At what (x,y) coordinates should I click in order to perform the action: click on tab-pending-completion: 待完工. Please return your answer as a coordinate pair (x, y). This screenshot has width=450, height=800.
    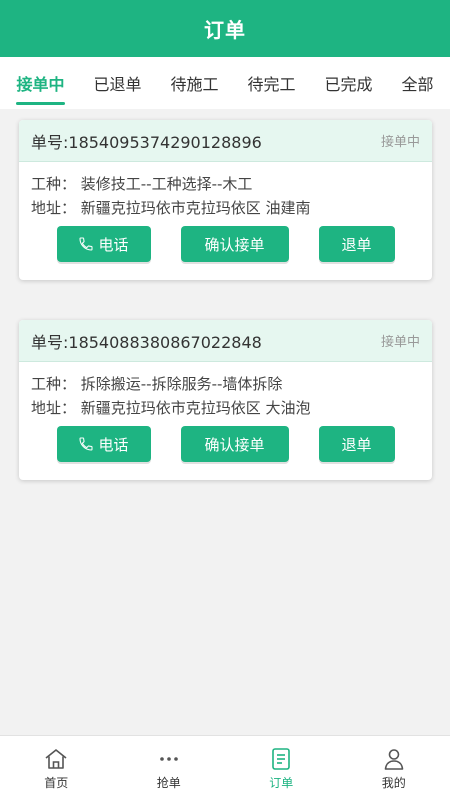
    Looking at the image, I should click on (271, 83).